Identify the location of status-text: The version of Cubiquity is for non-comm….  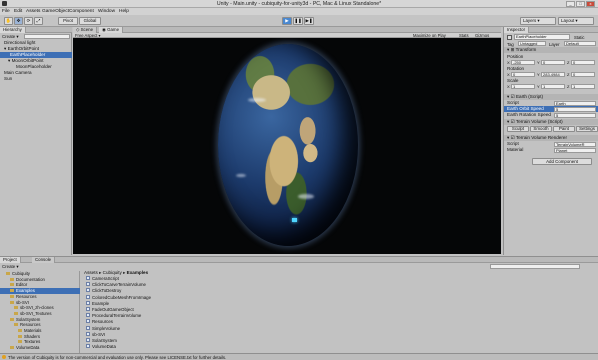
(117, 357).